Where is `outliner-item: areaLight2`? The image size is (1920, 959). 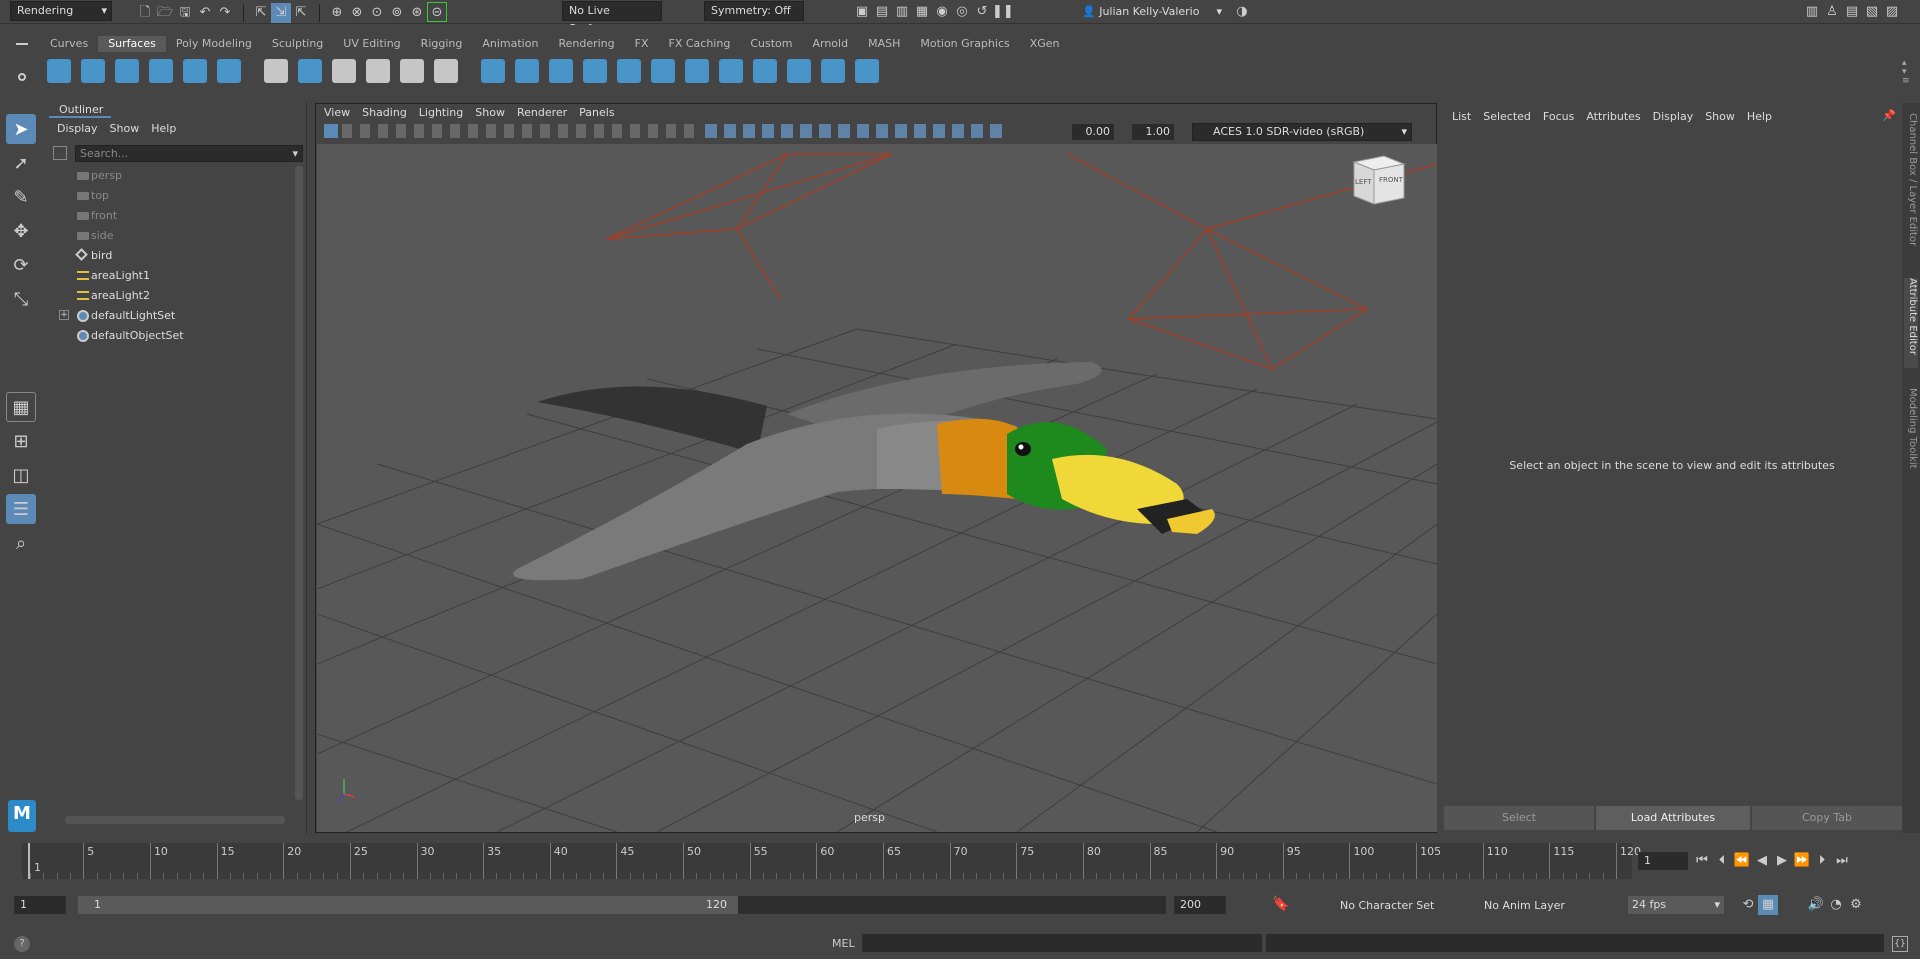
outliner-item: areaLight2 is located at coordinates (171, 296).